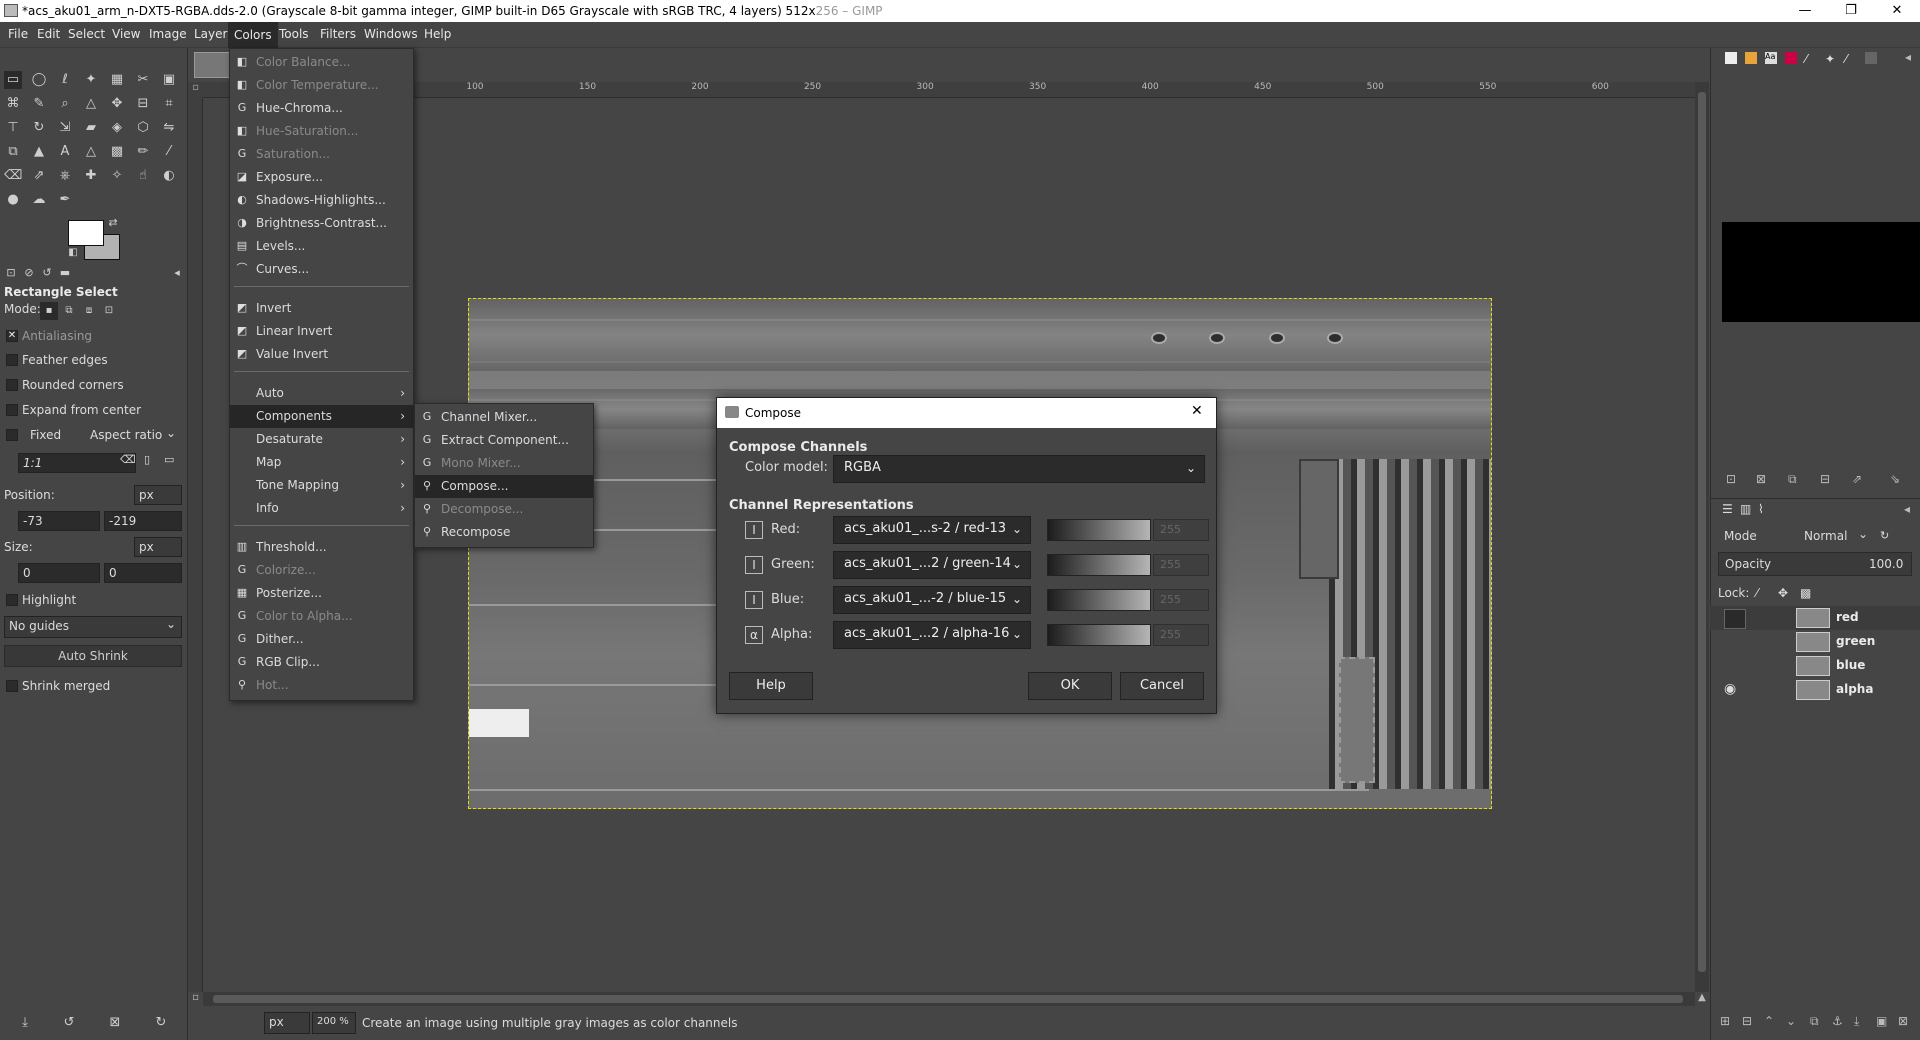  What do you see at coordinates (11, 273) in the screenshot?
I see `tool-options-tab-icon: ⊡` at bounding box center [11, 273].